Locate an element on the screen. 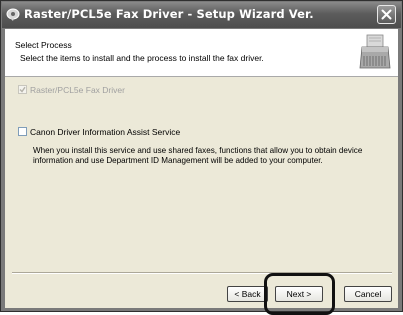 The image size is (403, 315). checkmark-icon is located at coordinates (22, 89).